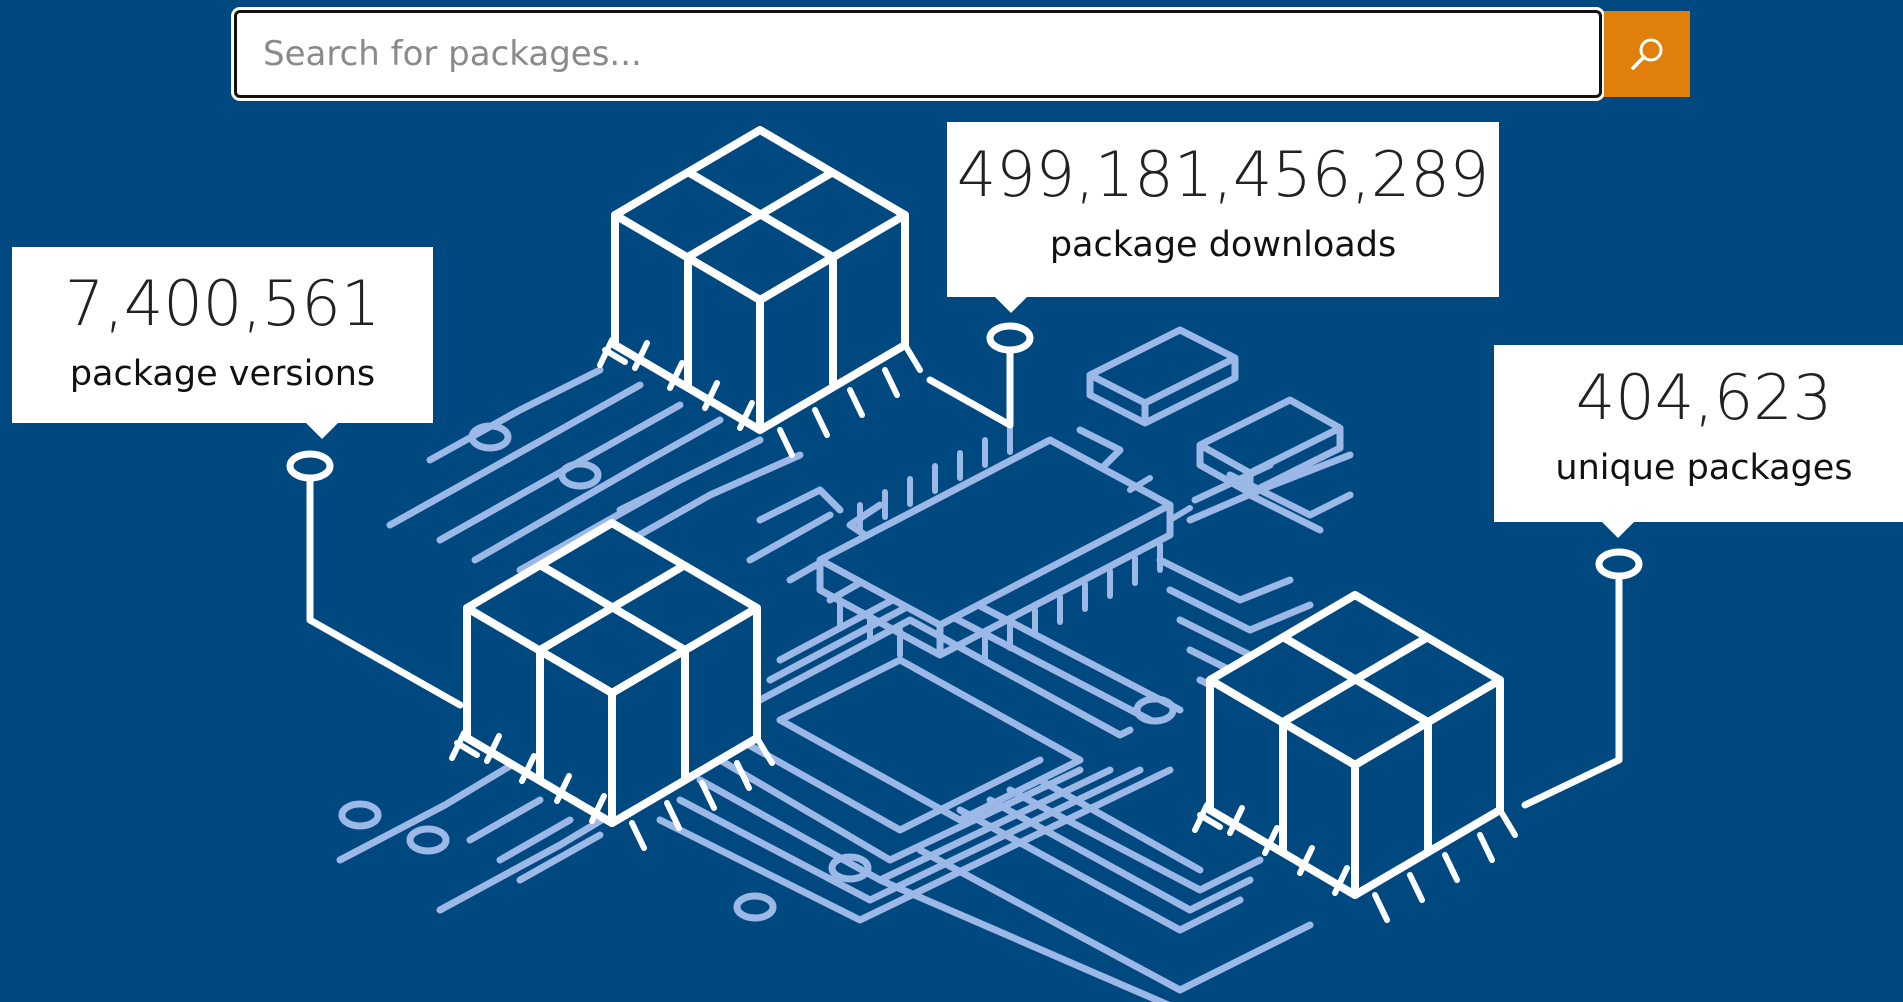 The width and height of the screenshot is (1903, 1002). What do you see at coordinates (222, 303) in the screenshot?
I see `stat-value: 7,400,561` at bounding box center [222, 303].